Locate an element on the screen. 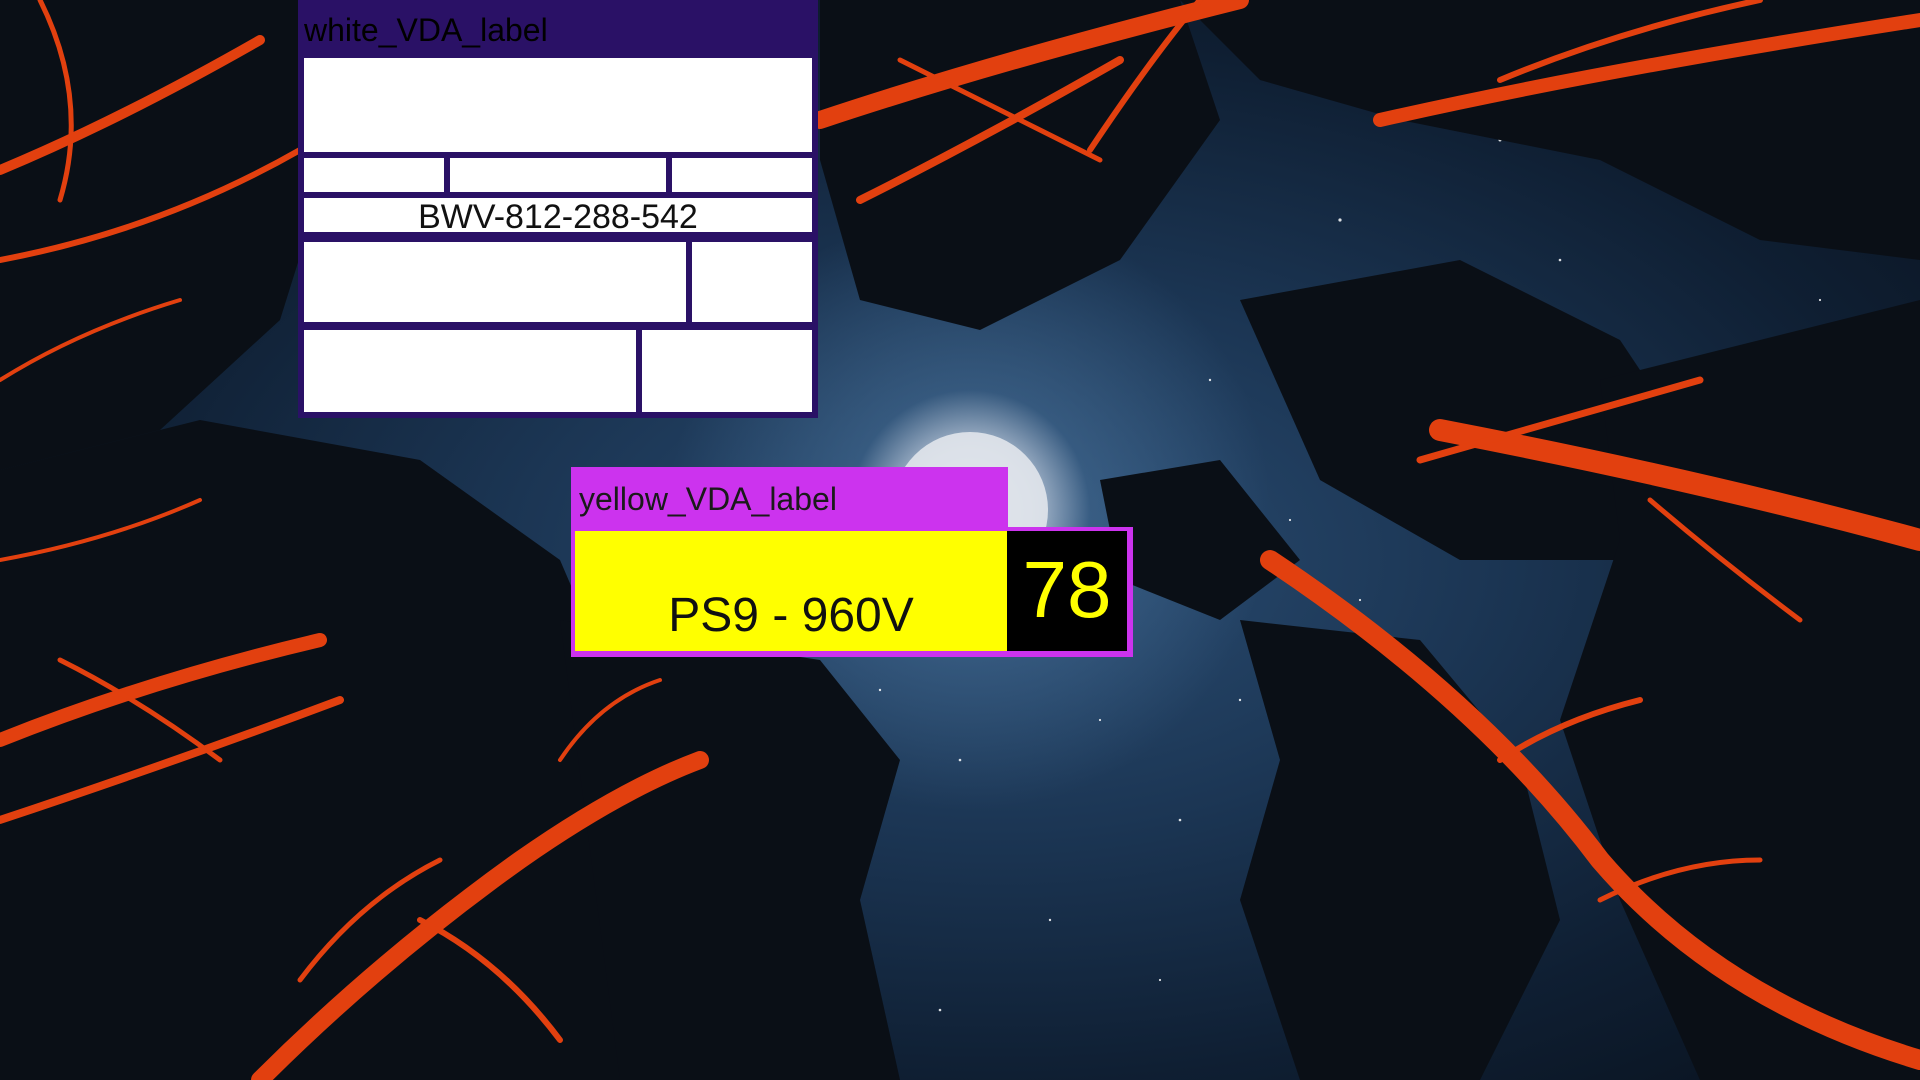  white-label-barcode-text: BWV-812-288-542 is located at coordinates (558, 217).